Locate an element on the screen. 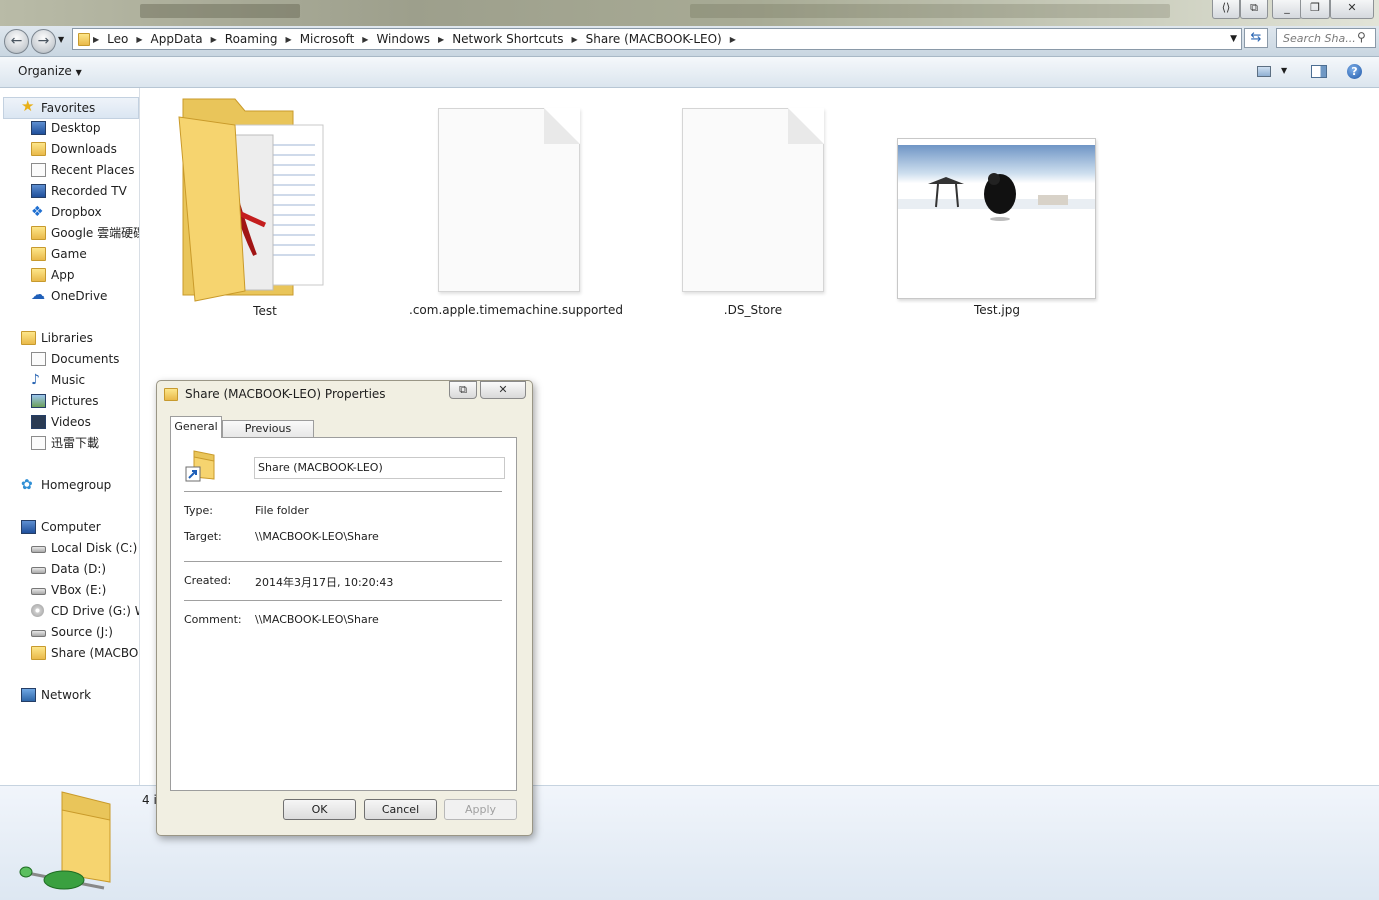 This screenshot has width=1379, height=900. sidebar-item-label: App is located at coordinates (63, 275).